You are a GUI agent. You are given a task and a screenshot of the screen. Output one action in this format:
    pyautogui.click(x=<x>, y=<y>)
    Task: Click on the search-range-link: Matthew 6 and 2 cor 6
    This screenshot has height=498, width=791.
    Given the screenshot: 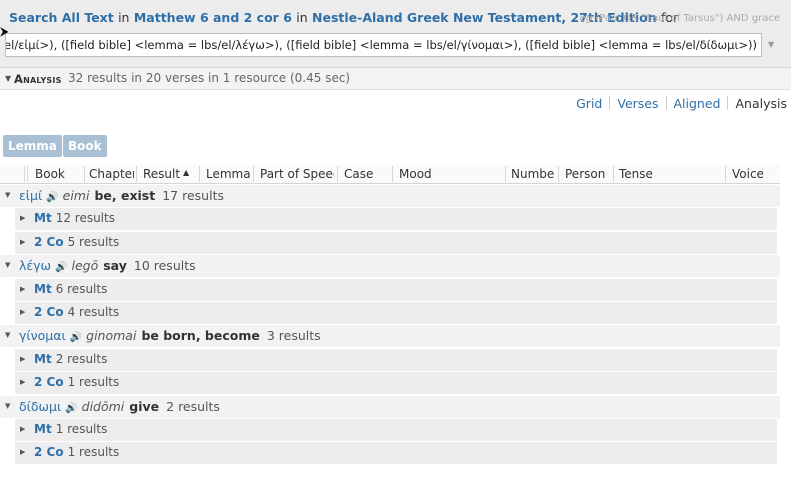 What is the action you would take?
    pyautogui.click(x=213, y=17)
    